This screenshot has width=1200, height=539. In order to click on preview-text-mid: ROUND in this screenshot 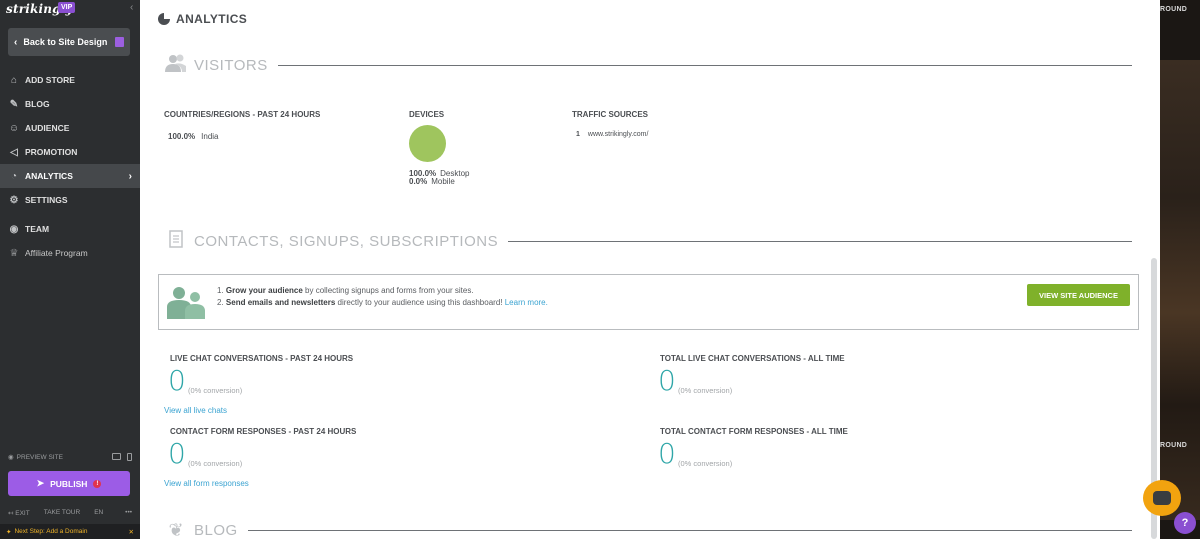, I will do `click(1174, 445)`.